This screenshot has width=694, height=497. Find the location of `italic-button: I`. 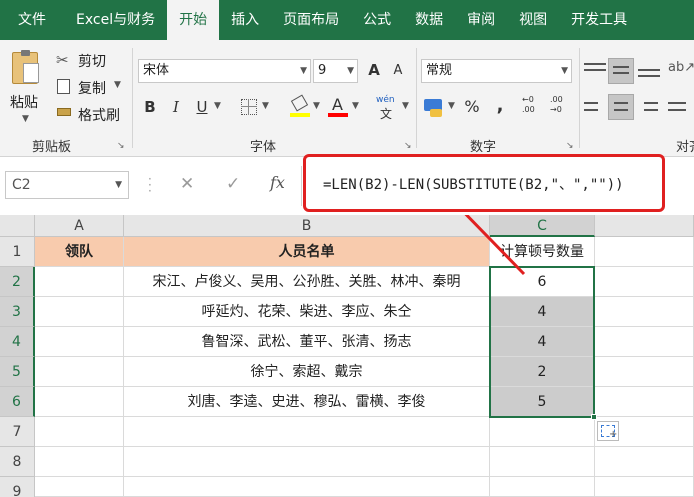

italic-button: I is located at coordinates (176, 107).